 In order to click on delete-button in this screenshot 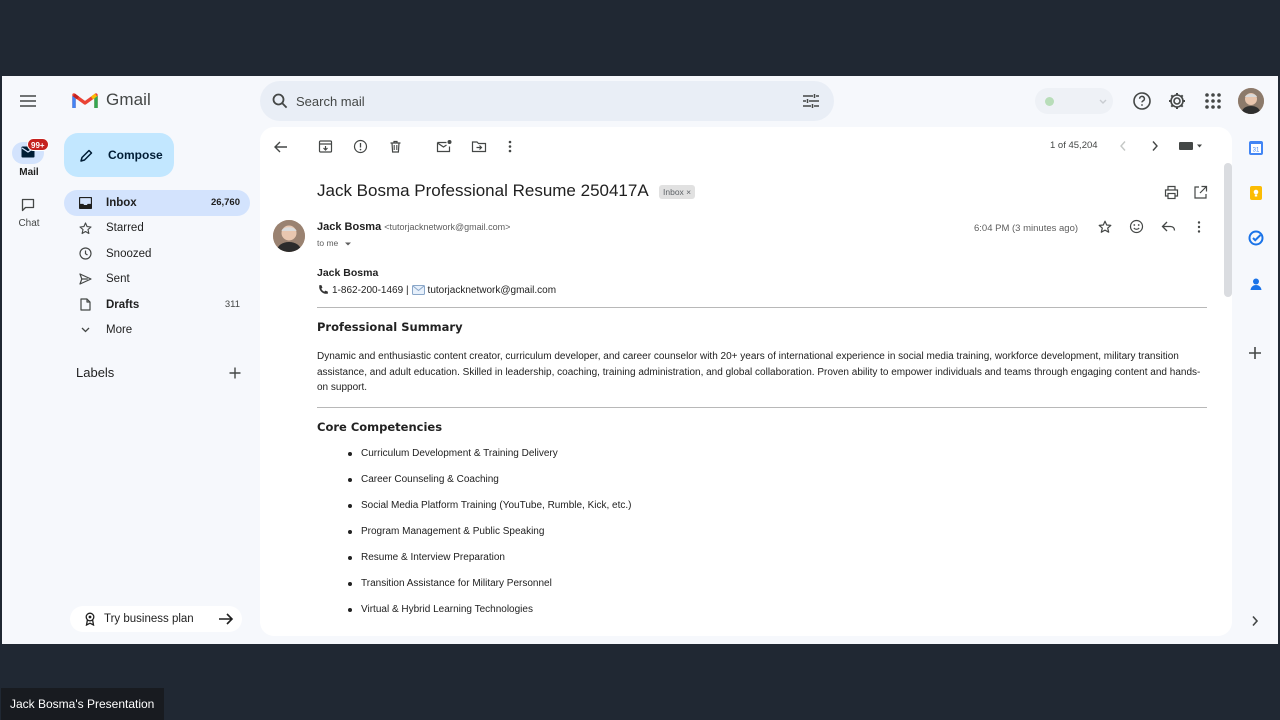, I will do `click(395, 146)`.